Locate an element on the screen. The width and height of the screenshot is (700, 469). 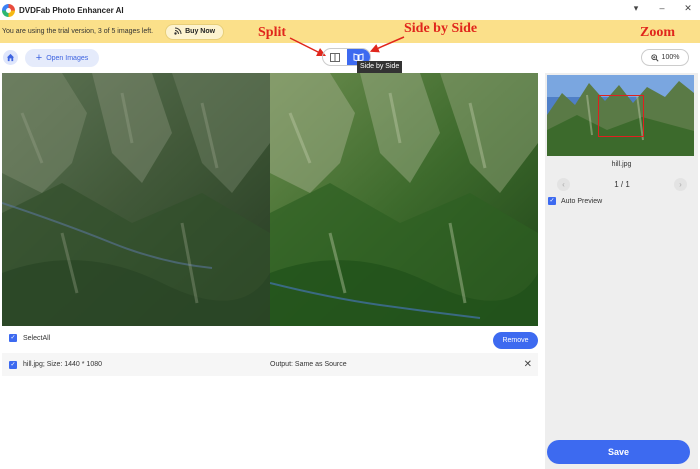
auto-preview-row: ✓ Auto Preview is located at coordinates (575, 201).